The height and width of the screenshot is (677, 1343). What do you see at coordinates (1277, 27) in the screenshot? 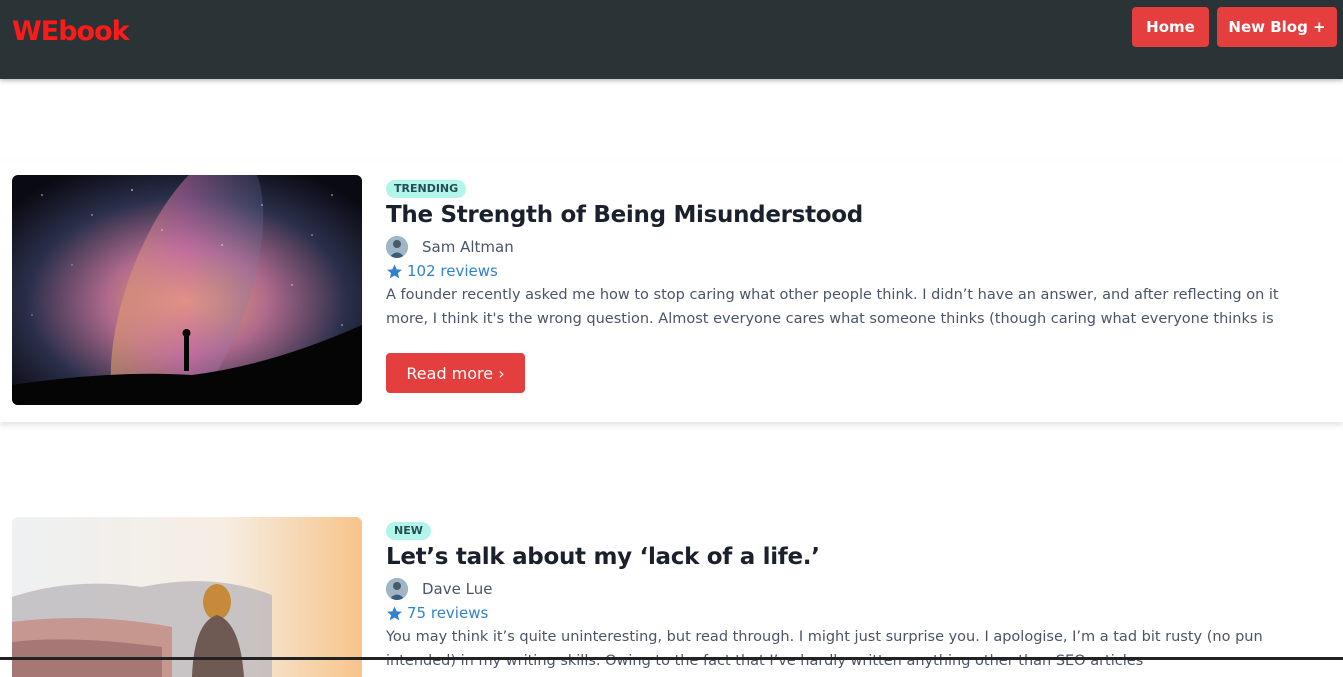
I see `new-blog-button: New Blog +` at bounding box center [1277, 27].